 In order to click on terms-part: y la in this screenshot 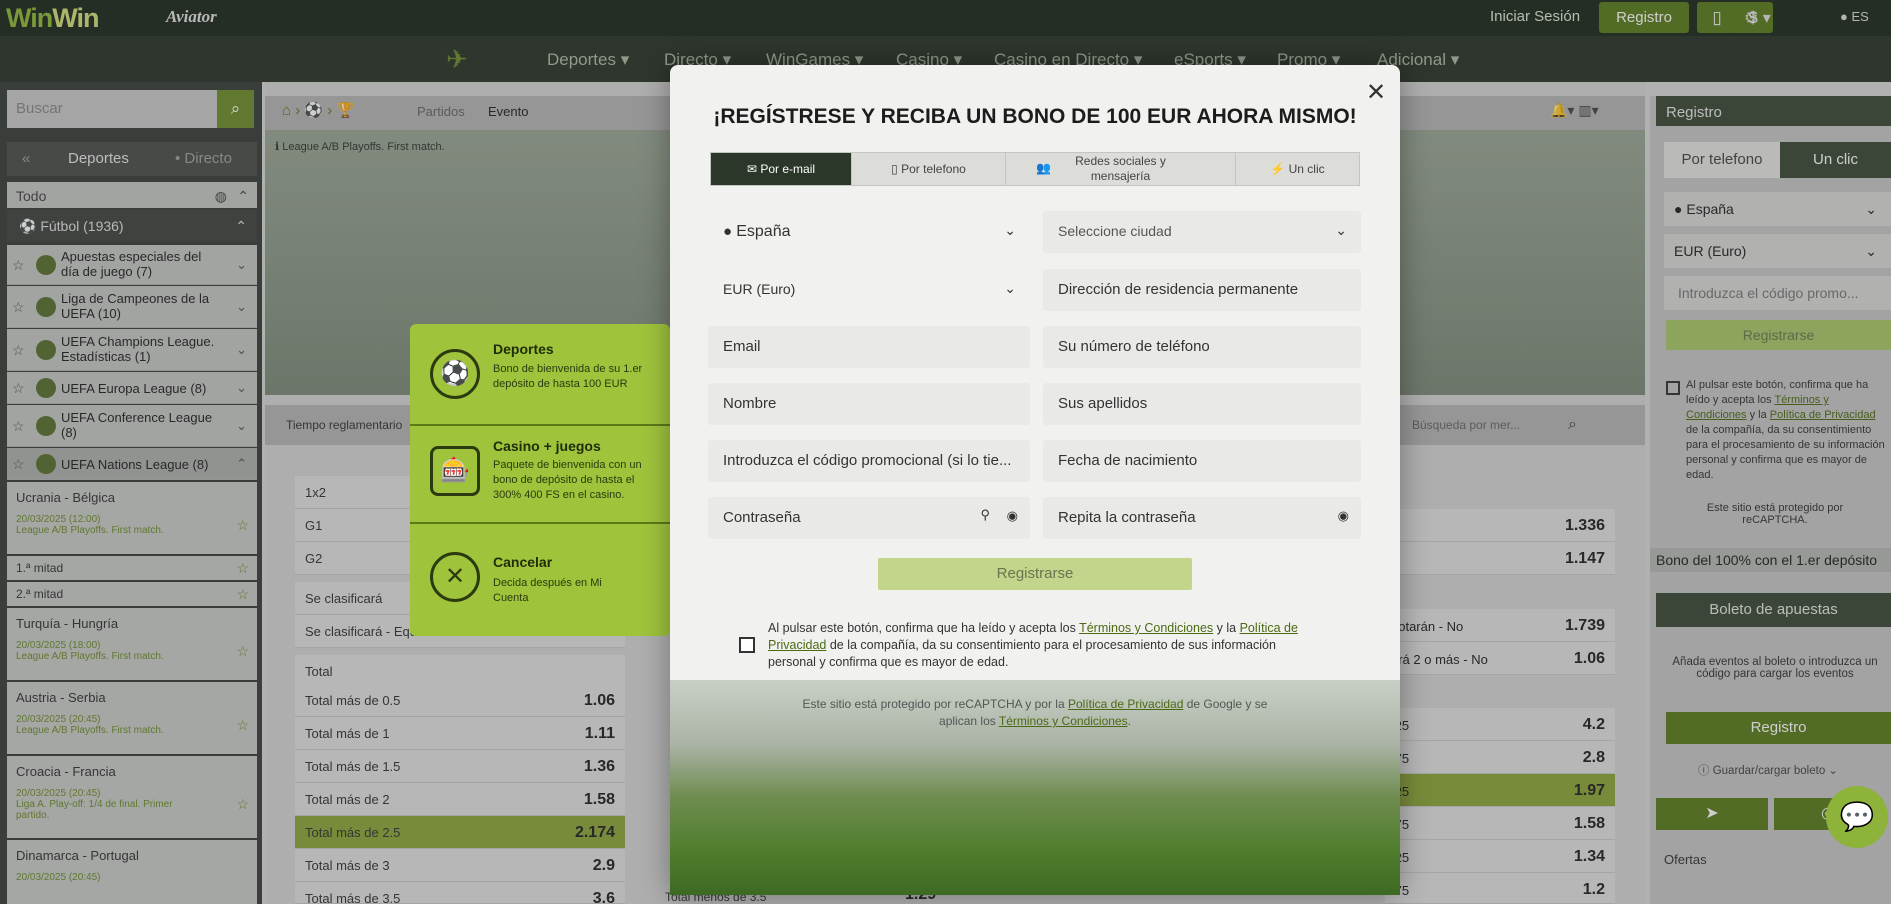, I will do `click(1226, 628)`.